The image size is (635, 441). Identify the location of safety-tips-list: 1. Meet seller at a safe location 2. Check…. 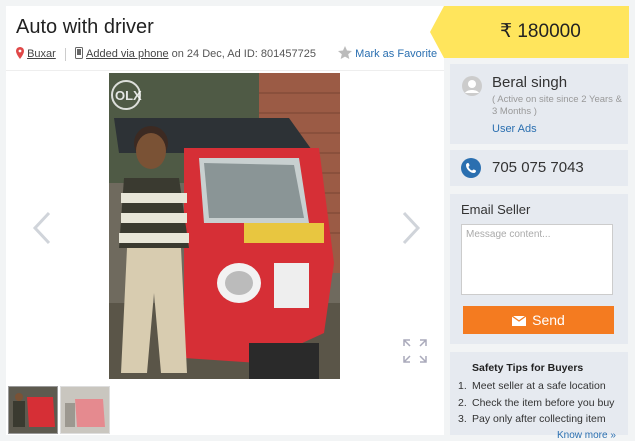
(536, 405).